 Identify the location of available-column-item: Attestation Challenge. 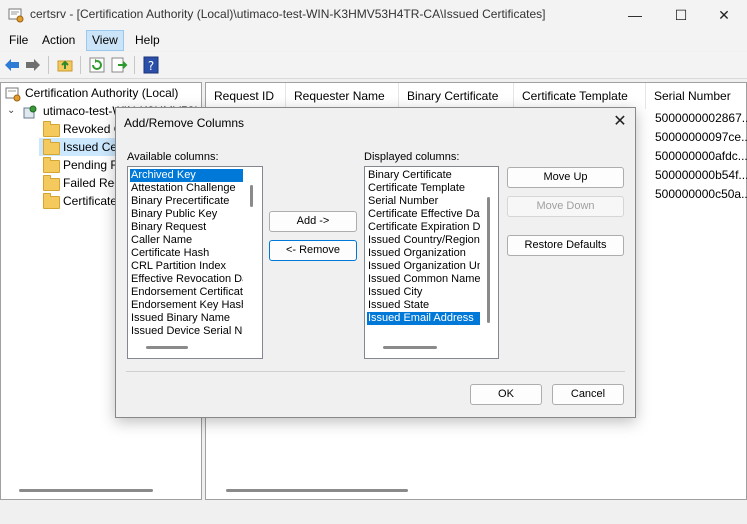
(183, 188).